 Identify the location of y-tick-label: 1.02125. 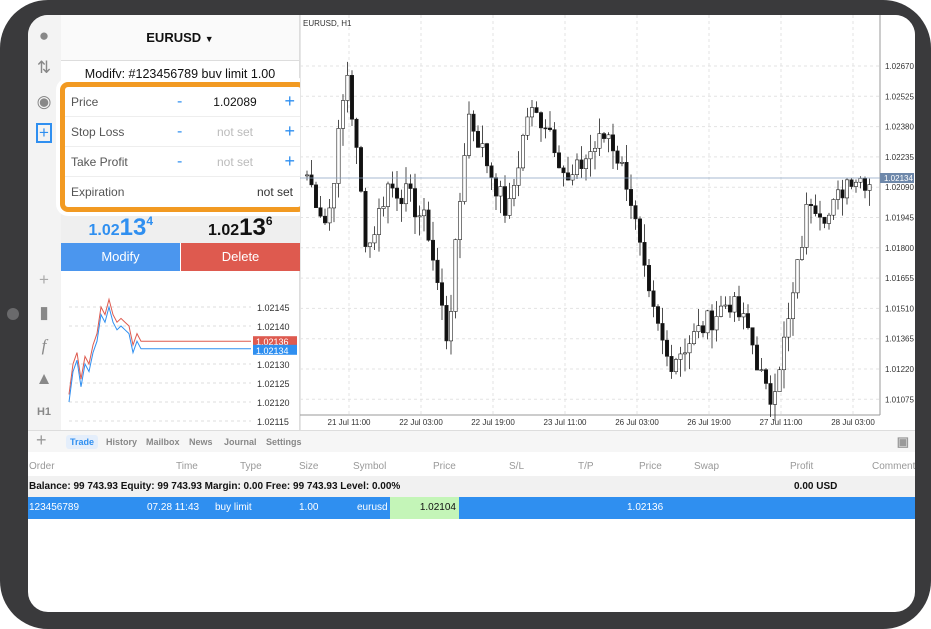
(273, 384).